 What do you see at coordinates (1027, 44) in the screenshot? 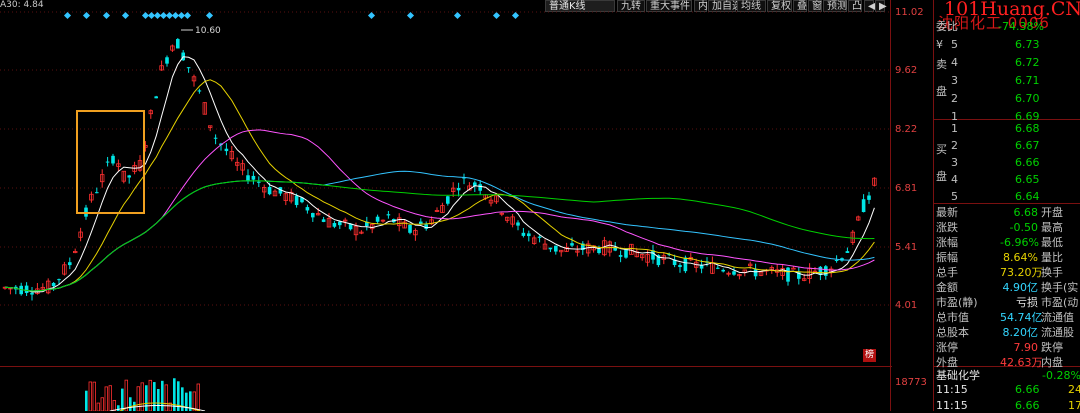
I see `sell-price: 6.73` at bounding box center [1027, 44].